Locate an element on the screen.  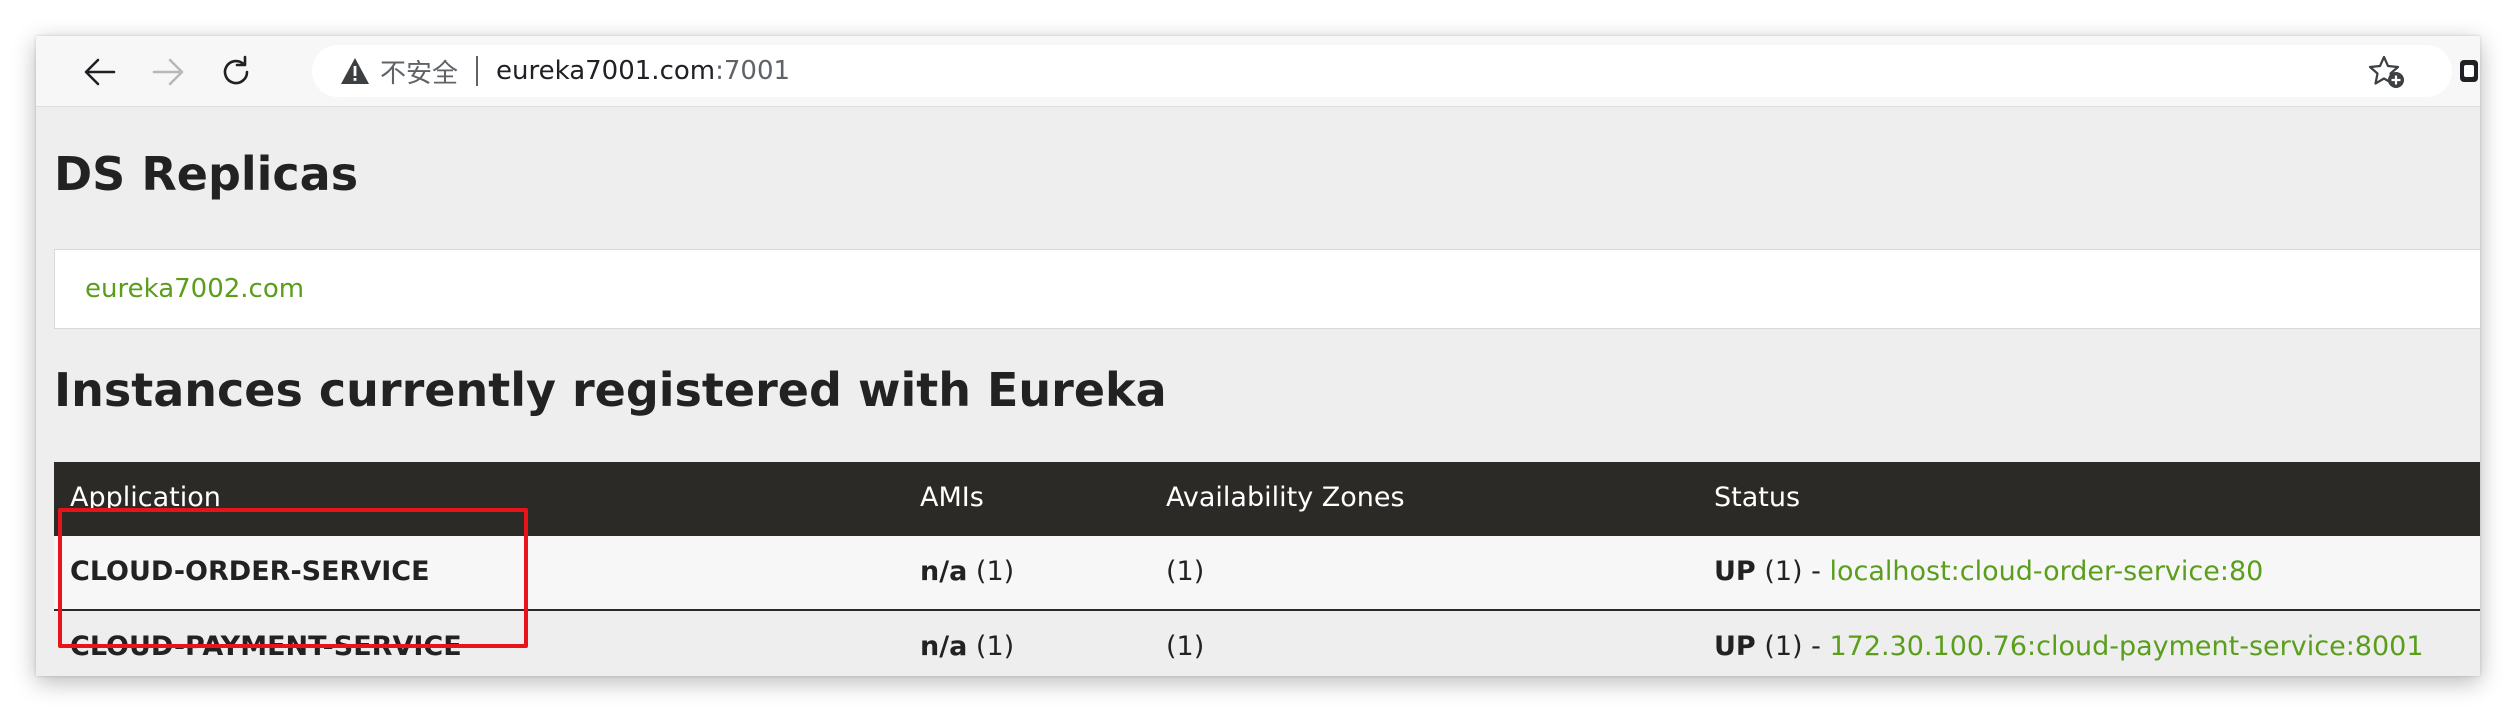
header-amis: AMIs is located at coordinates (952, 497).